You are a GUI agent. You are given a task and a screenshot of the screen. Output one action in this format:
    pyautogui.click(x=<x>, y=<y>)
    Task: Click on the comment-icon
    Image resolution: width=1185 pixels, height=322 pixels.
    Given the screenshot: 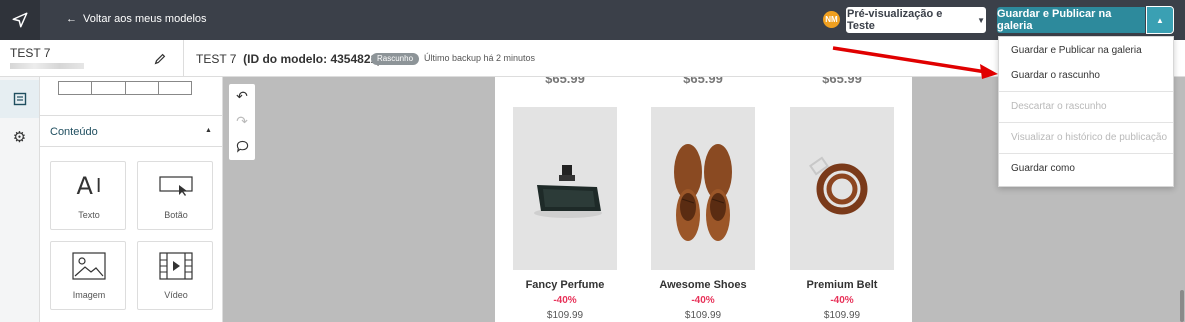 What is the action you would take?
    pyautogui.click(x=242, y=146)
    